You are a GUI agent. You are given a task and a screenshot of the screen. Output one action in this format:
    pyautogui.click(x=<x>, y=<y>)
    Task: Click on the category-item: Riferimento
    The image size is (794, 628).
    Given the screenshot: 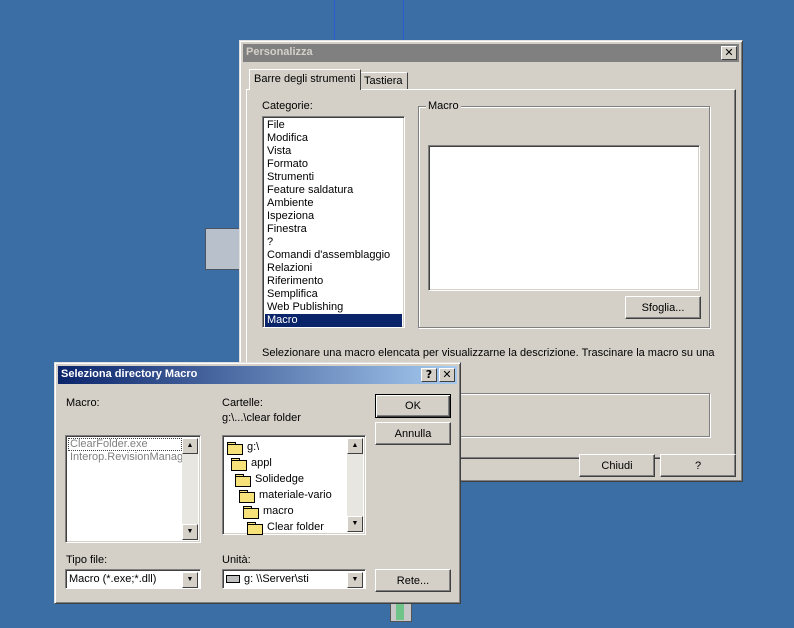 What is the action you would take?
    pyautogui.click(x=333, y=281)
    